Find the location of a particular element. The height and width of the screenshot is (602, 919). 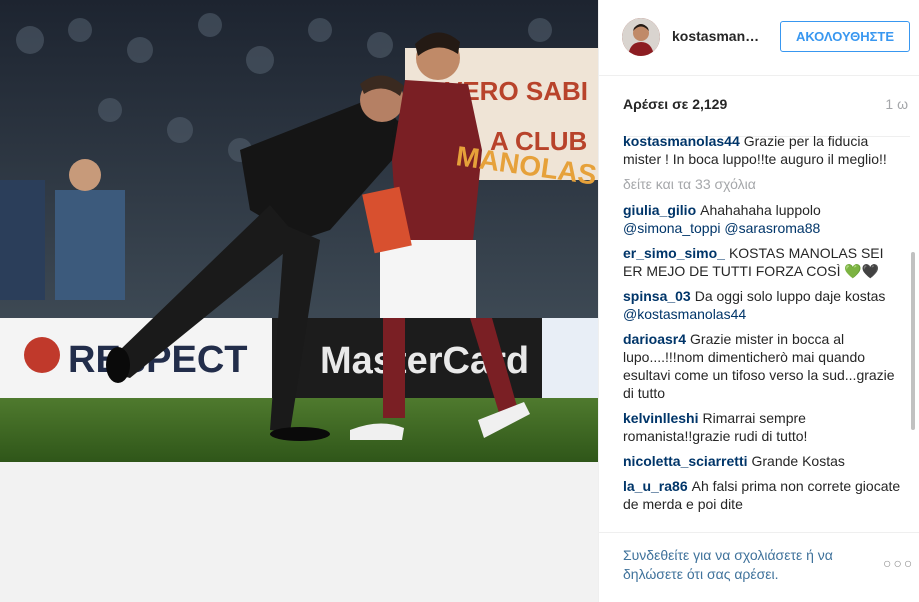

comment-username: spinsa_03 is located at coordinates (657, 296).